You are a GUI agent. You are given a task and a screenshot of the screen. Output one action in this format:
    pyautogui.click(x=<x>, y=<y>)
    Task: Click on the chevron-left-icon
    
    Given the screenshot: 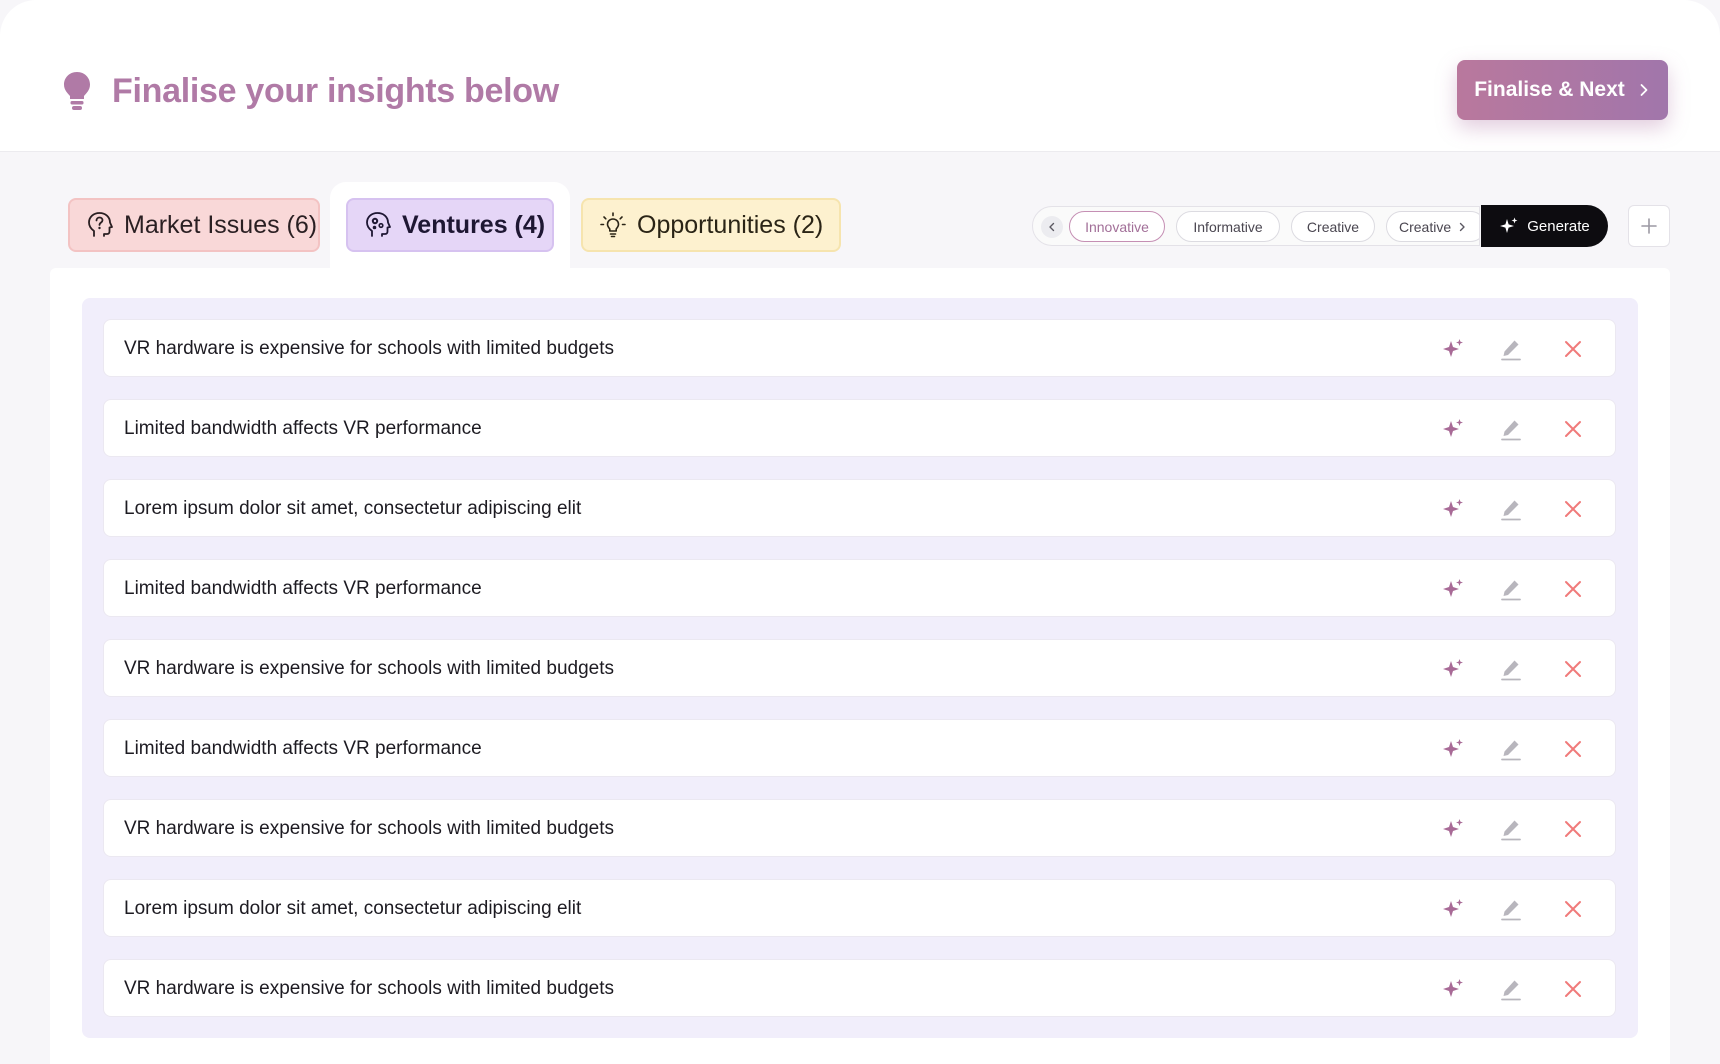 What is the action you would take?
    pyautogui.click(x=1052, y=227)
    